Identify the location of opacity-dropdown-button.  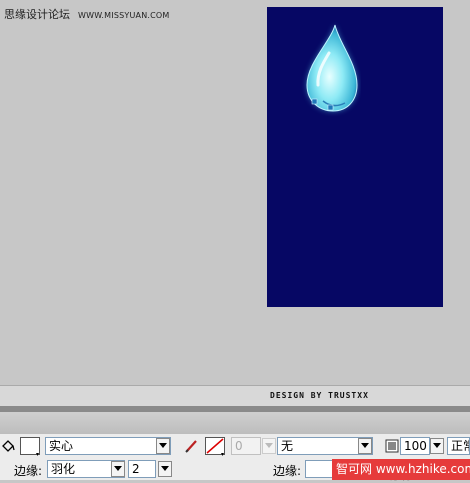
(437, 446).